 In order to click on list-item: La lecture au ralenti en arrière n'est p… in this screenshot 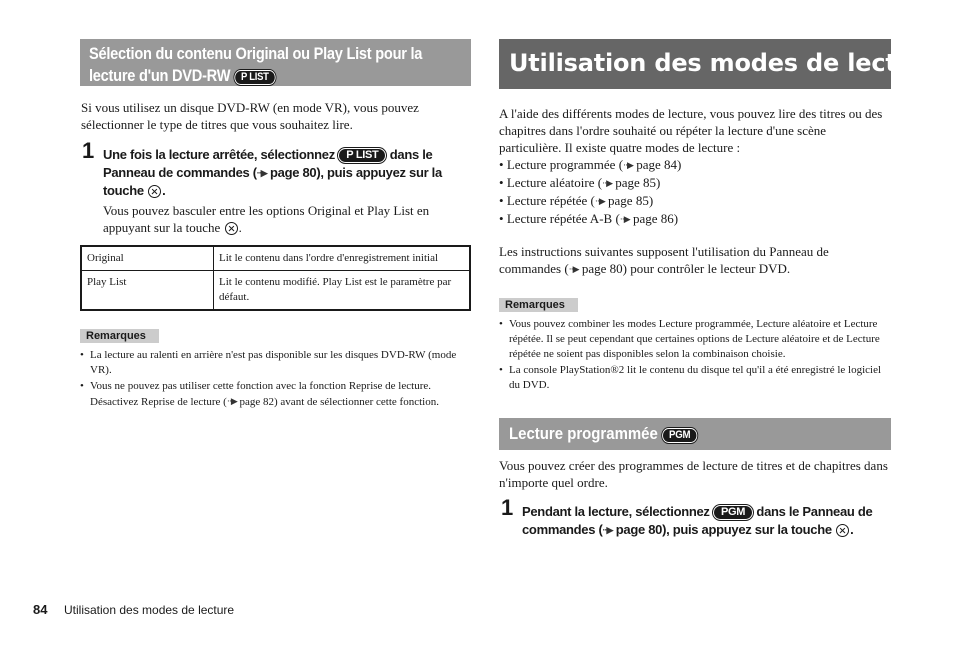, I will do `click(275, 363)`.